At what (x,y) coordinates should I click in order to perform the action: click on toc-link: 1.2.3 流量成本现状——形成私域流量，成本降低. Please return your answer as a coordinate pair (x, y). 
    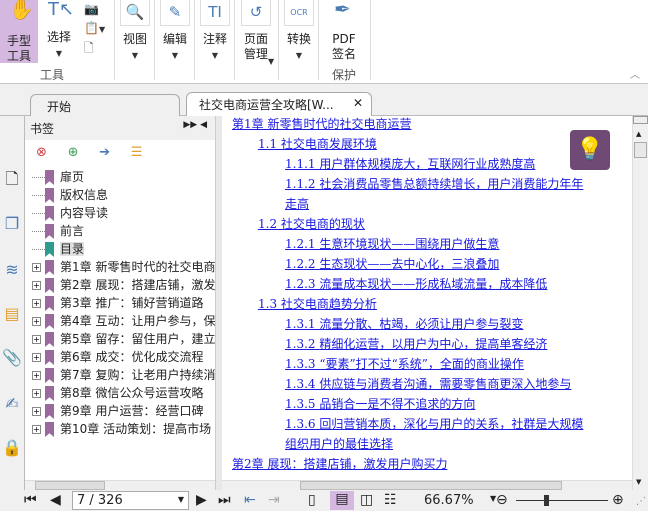
    Looking at the image, I should click on (416, 284).